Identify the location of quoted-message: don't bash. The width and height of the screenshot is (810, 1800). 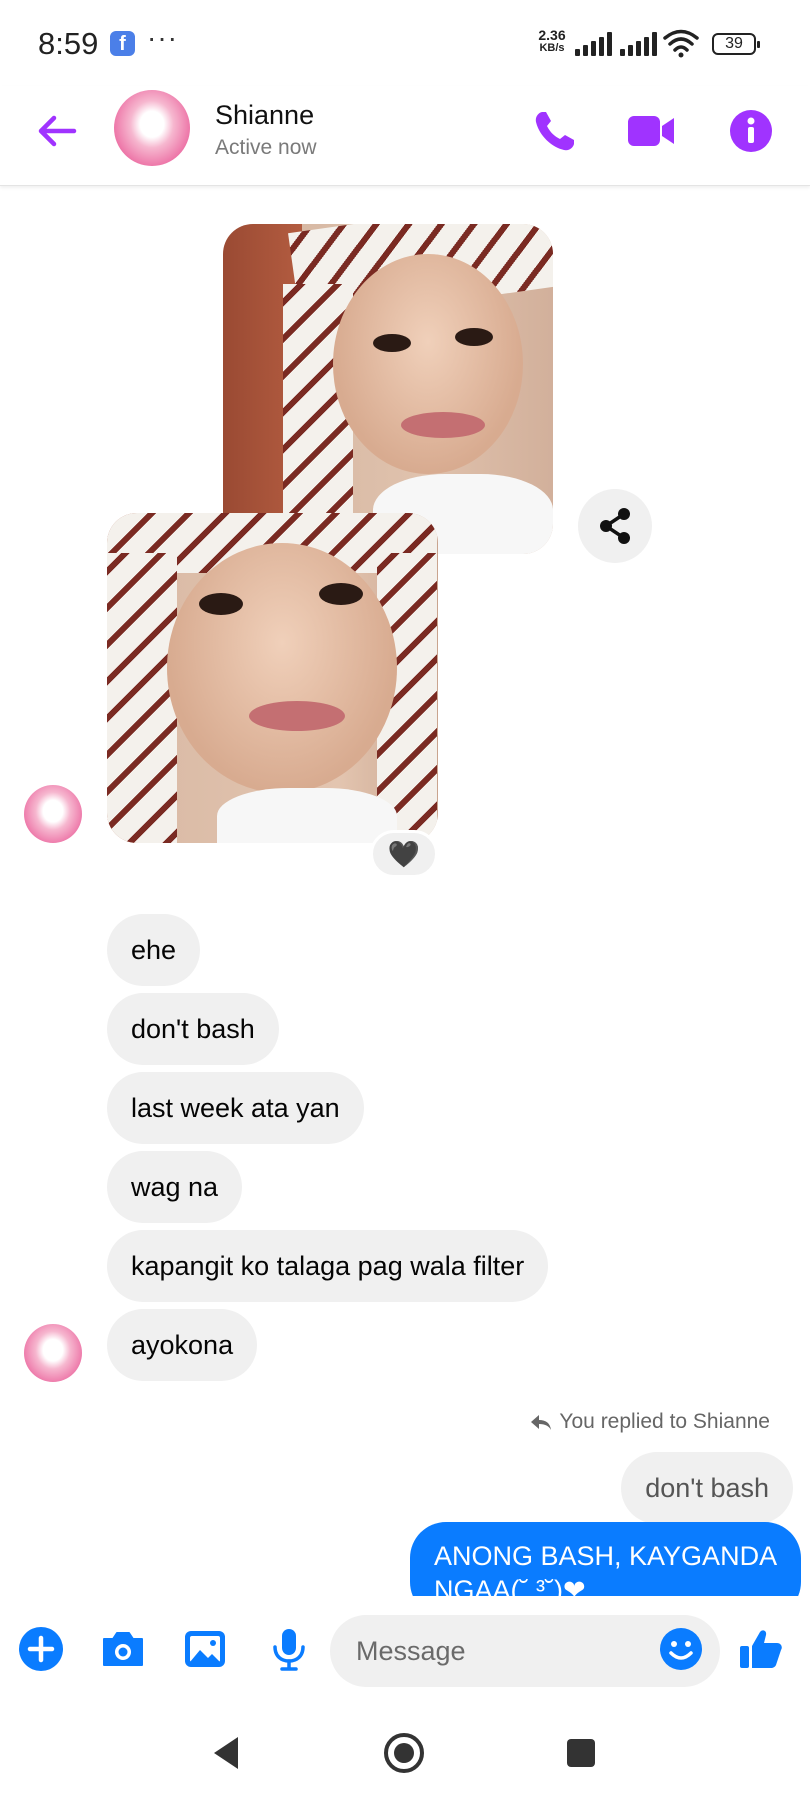
(707, 1488).